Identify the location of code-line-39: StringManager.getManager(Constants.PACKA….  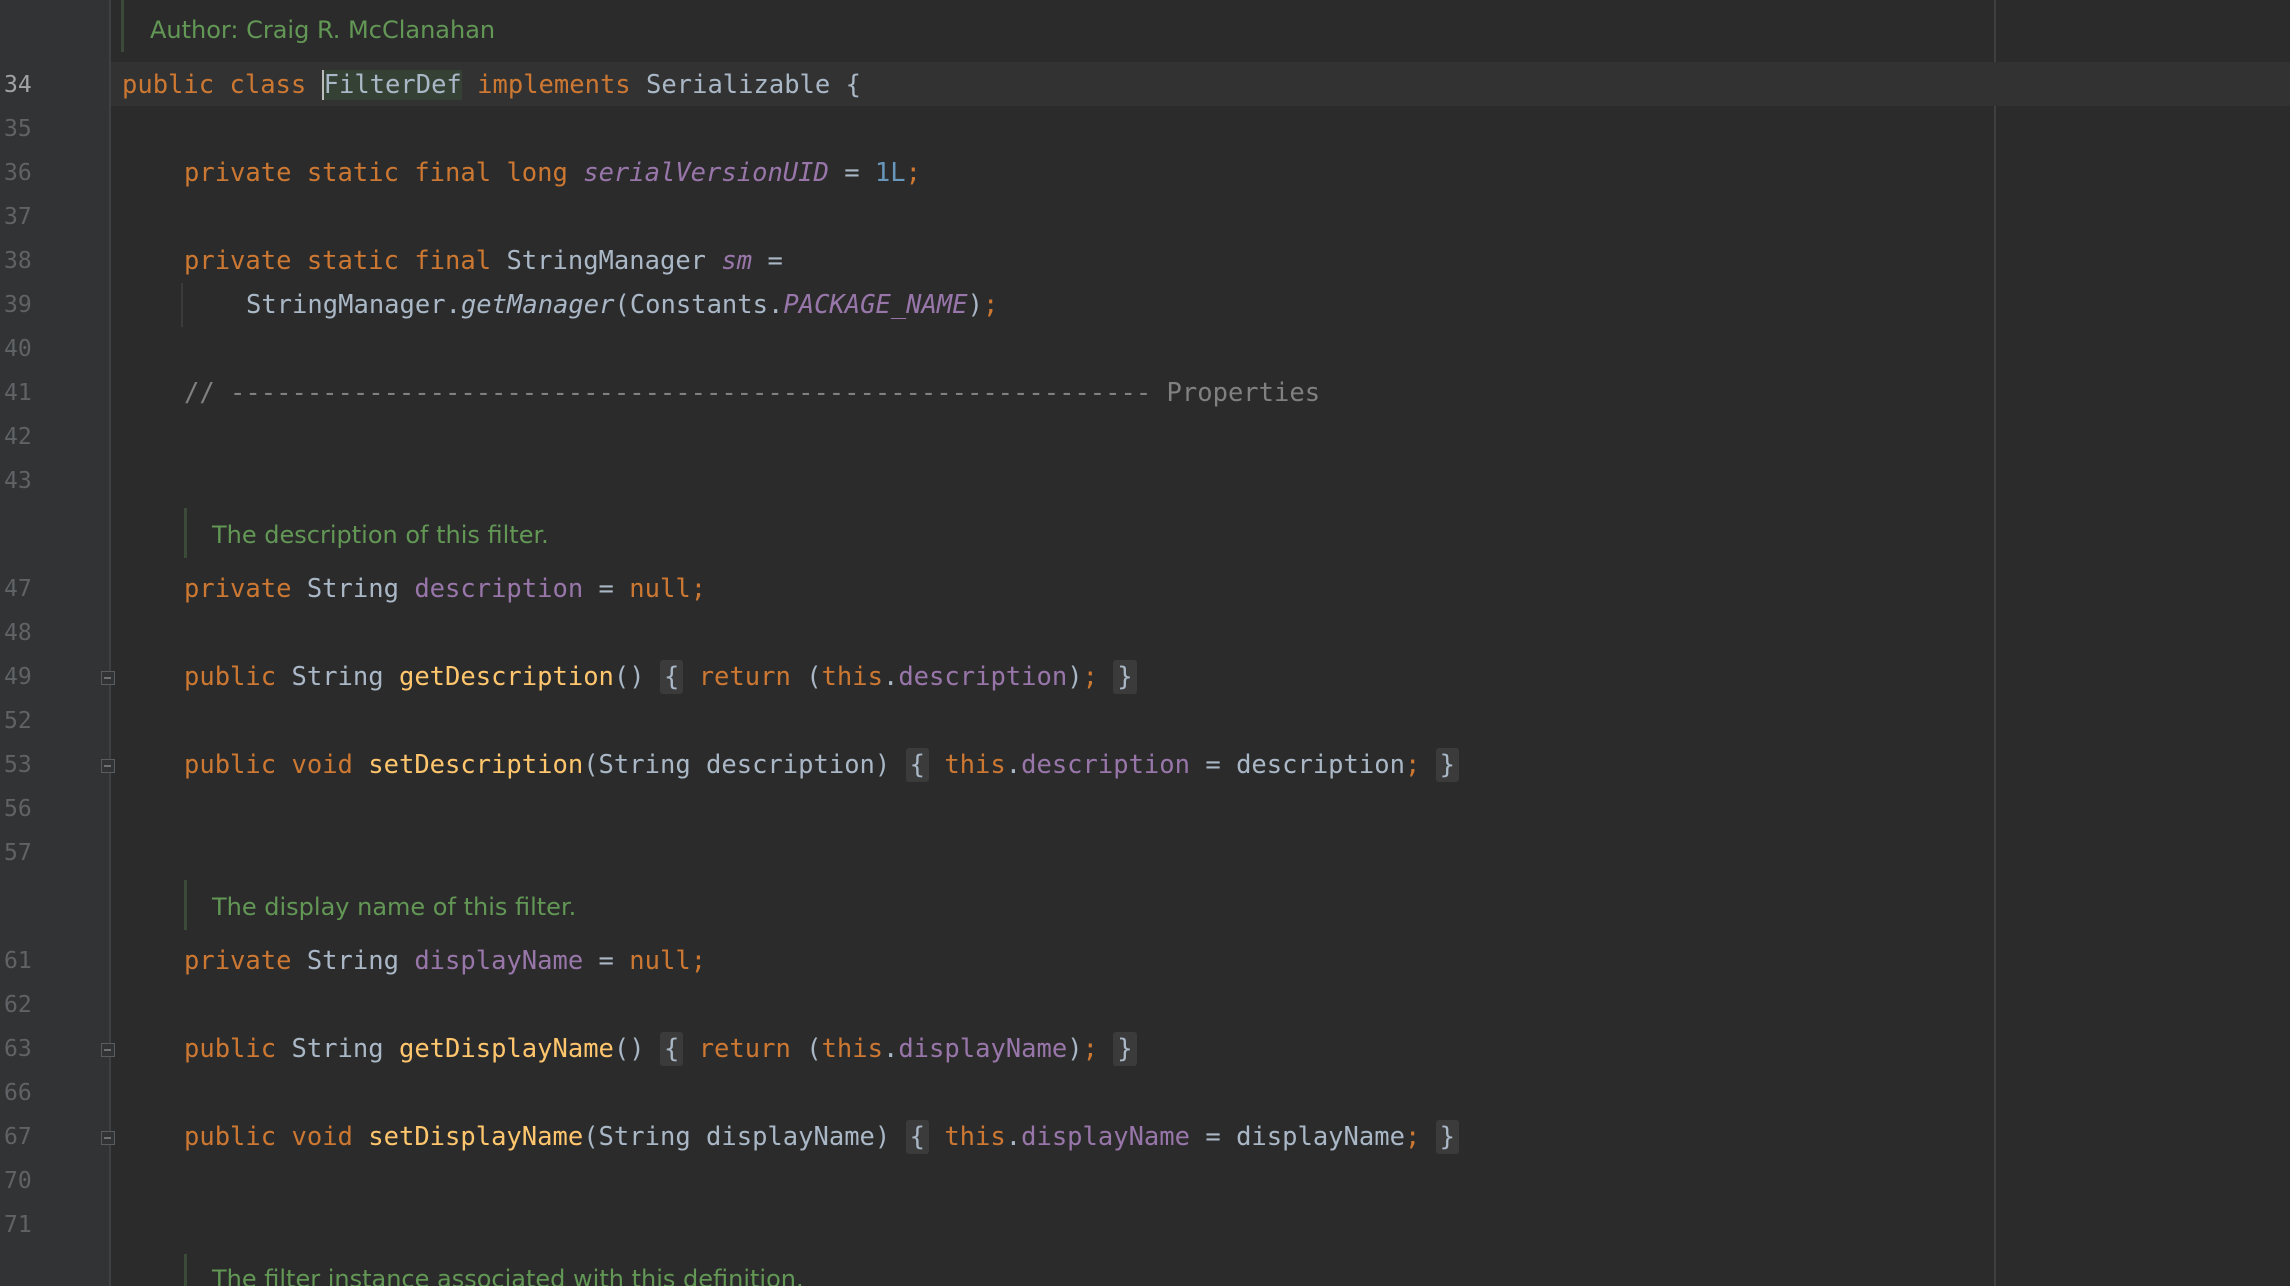
(622, 305).